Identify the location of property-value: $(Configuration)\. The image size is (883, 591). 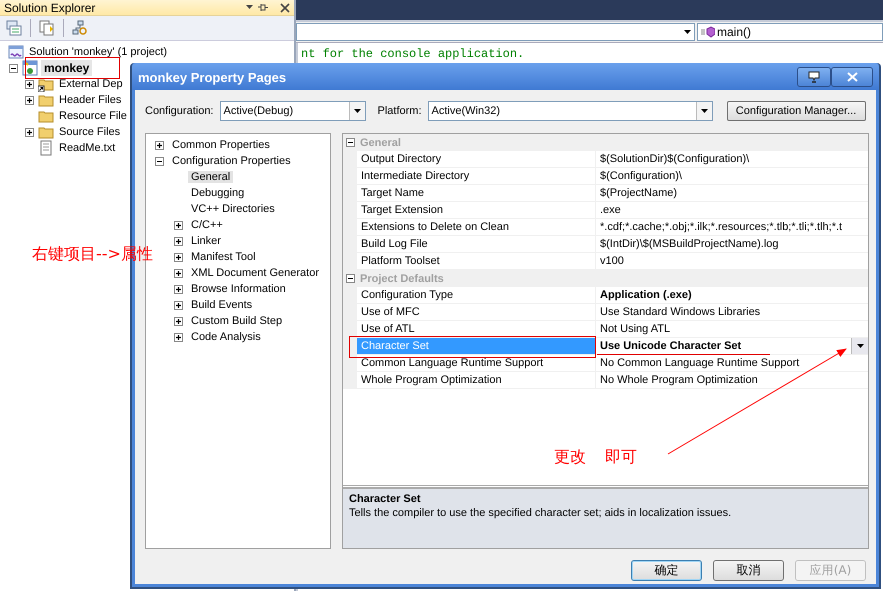
(732, 176).